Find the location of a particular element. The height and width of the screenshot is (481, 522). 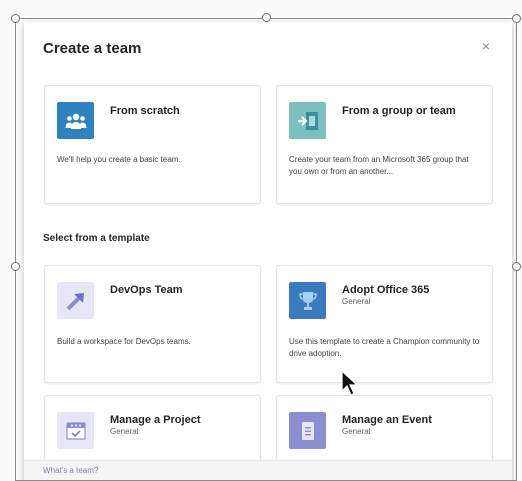

mouse-cursor-icon is located at coordinates (349, 383).